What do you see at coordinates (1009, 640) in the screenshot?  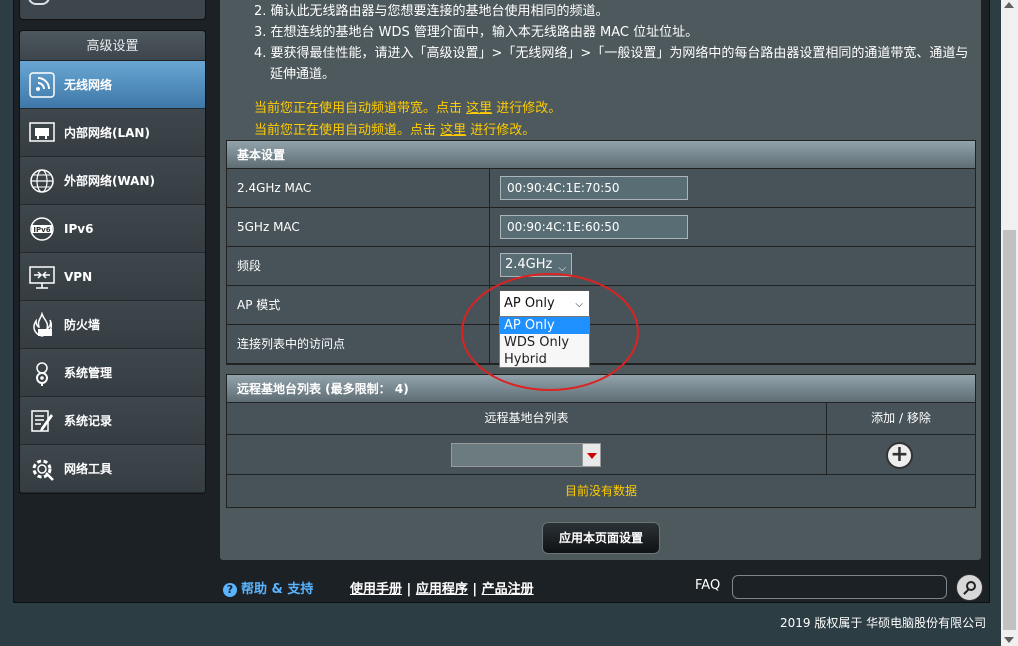 I see `scroll-down-icon` at bounding box center [1009, 640].